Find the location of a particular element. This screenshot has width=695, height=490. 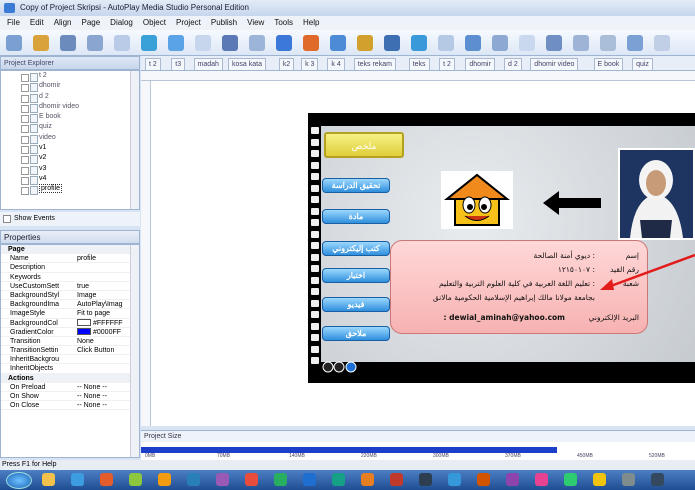

flash-icon is located at coordinates (284, 43).